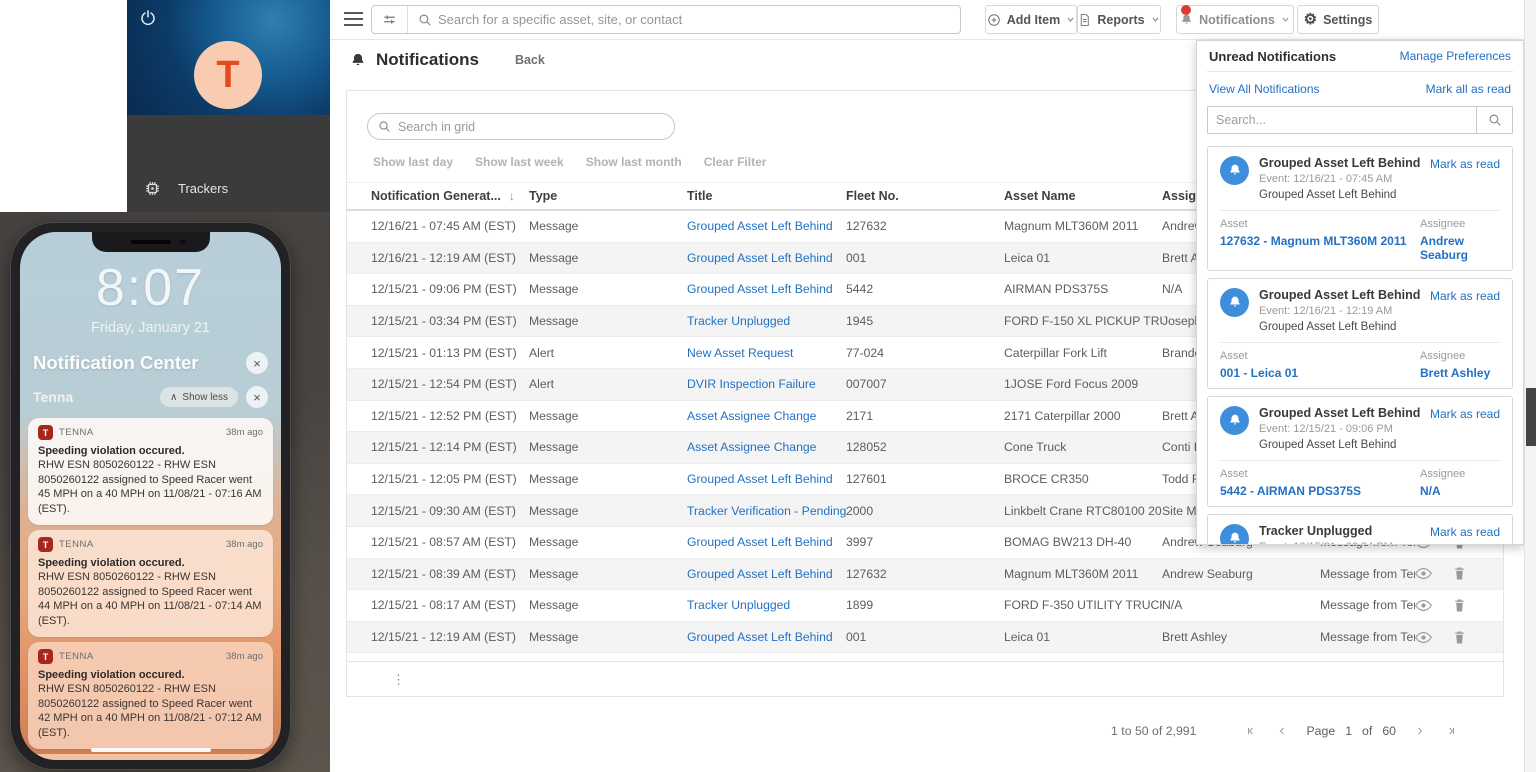 This screenshot has height=772, width=1536. I want to click on cell-fleet: 3997, so click(860, 542).